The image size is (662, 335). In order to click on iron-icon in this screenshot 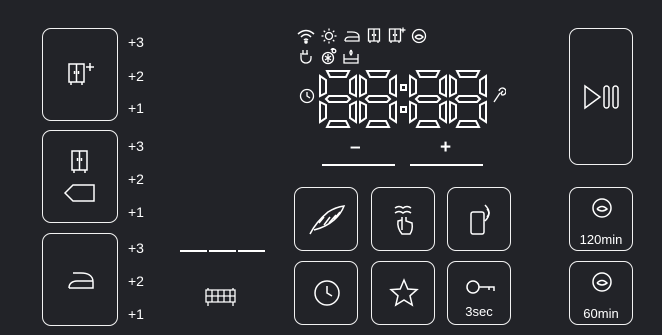, I will do `click(81, 281)`.